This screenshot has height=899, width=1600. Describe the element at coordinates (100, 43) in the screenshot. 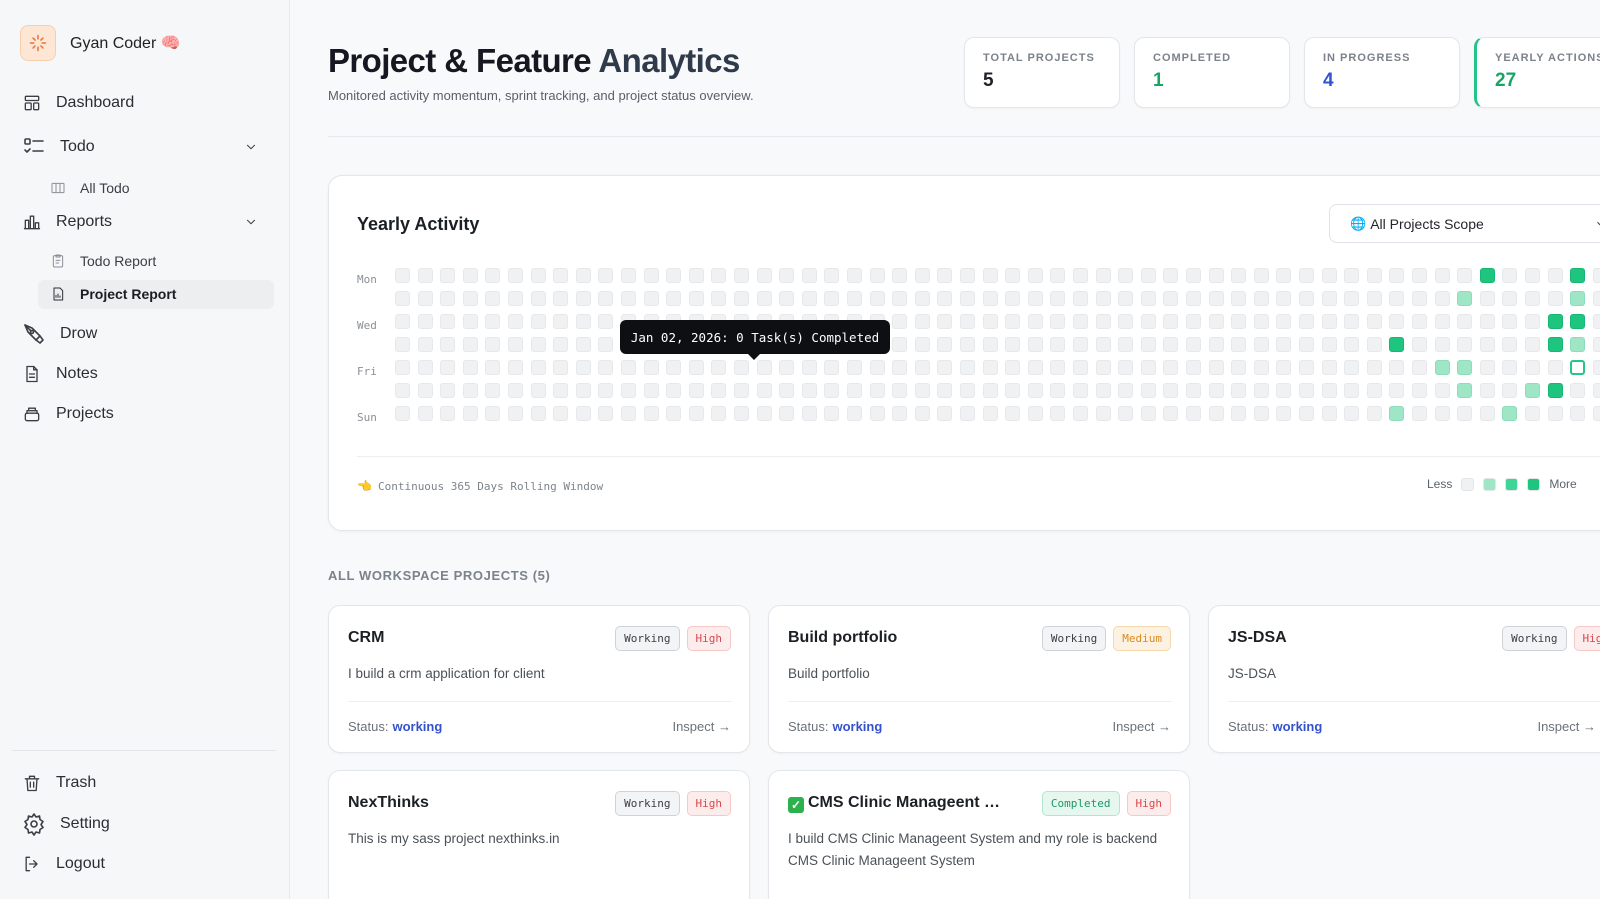

I see `brand: Gyan Coder 🧠` at that location.